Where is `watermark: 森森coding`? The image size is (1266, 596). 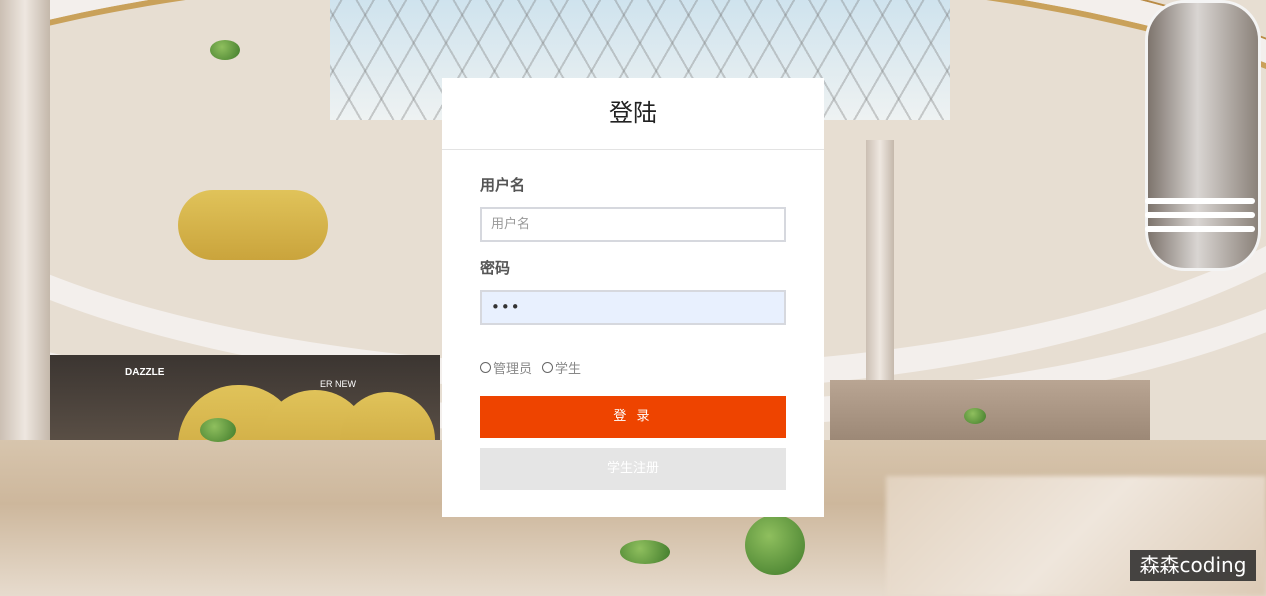 watermark: 森森coding is located at coordinates (1193, 565).